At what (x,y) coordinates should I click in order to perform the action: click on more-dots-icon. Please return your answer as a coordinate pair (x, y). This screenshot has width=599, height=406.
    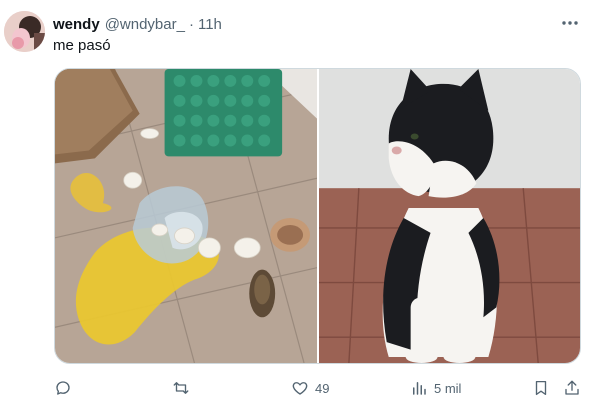
    Looking at the image, I should click on (570, 23).